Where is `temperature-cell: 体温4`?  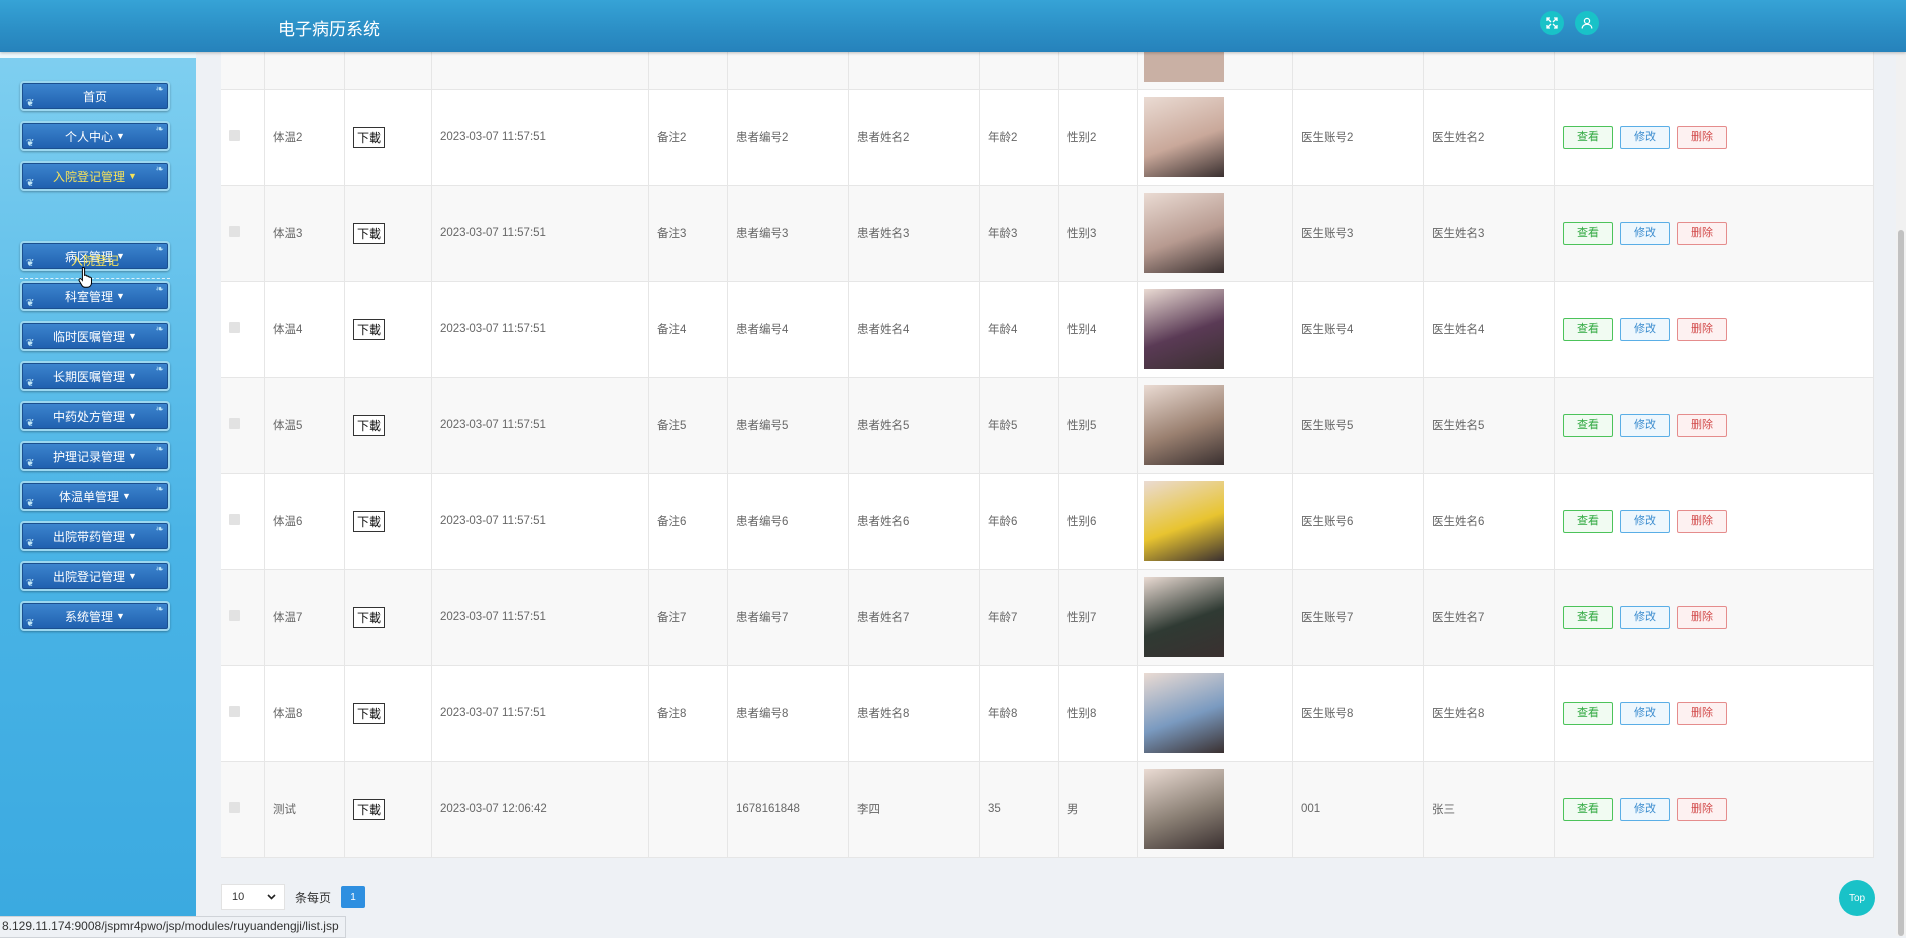
temperature-cell: 体温4 is located at coordinates (304, 329).